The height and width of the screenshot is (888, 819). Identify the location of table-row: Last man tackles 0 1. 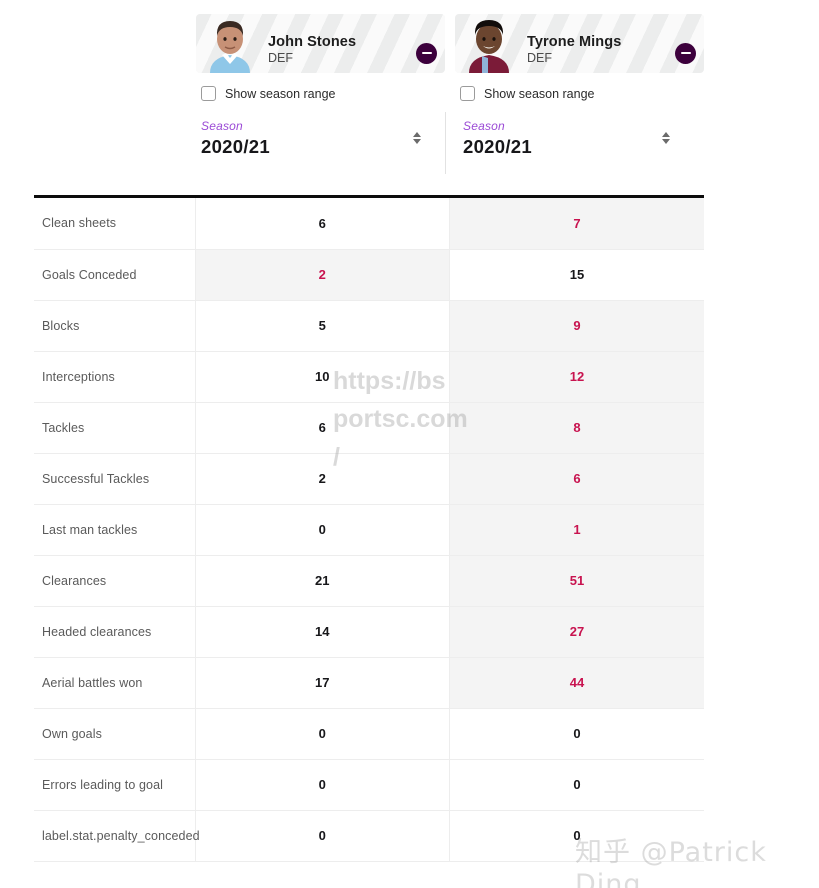
(369, 530).